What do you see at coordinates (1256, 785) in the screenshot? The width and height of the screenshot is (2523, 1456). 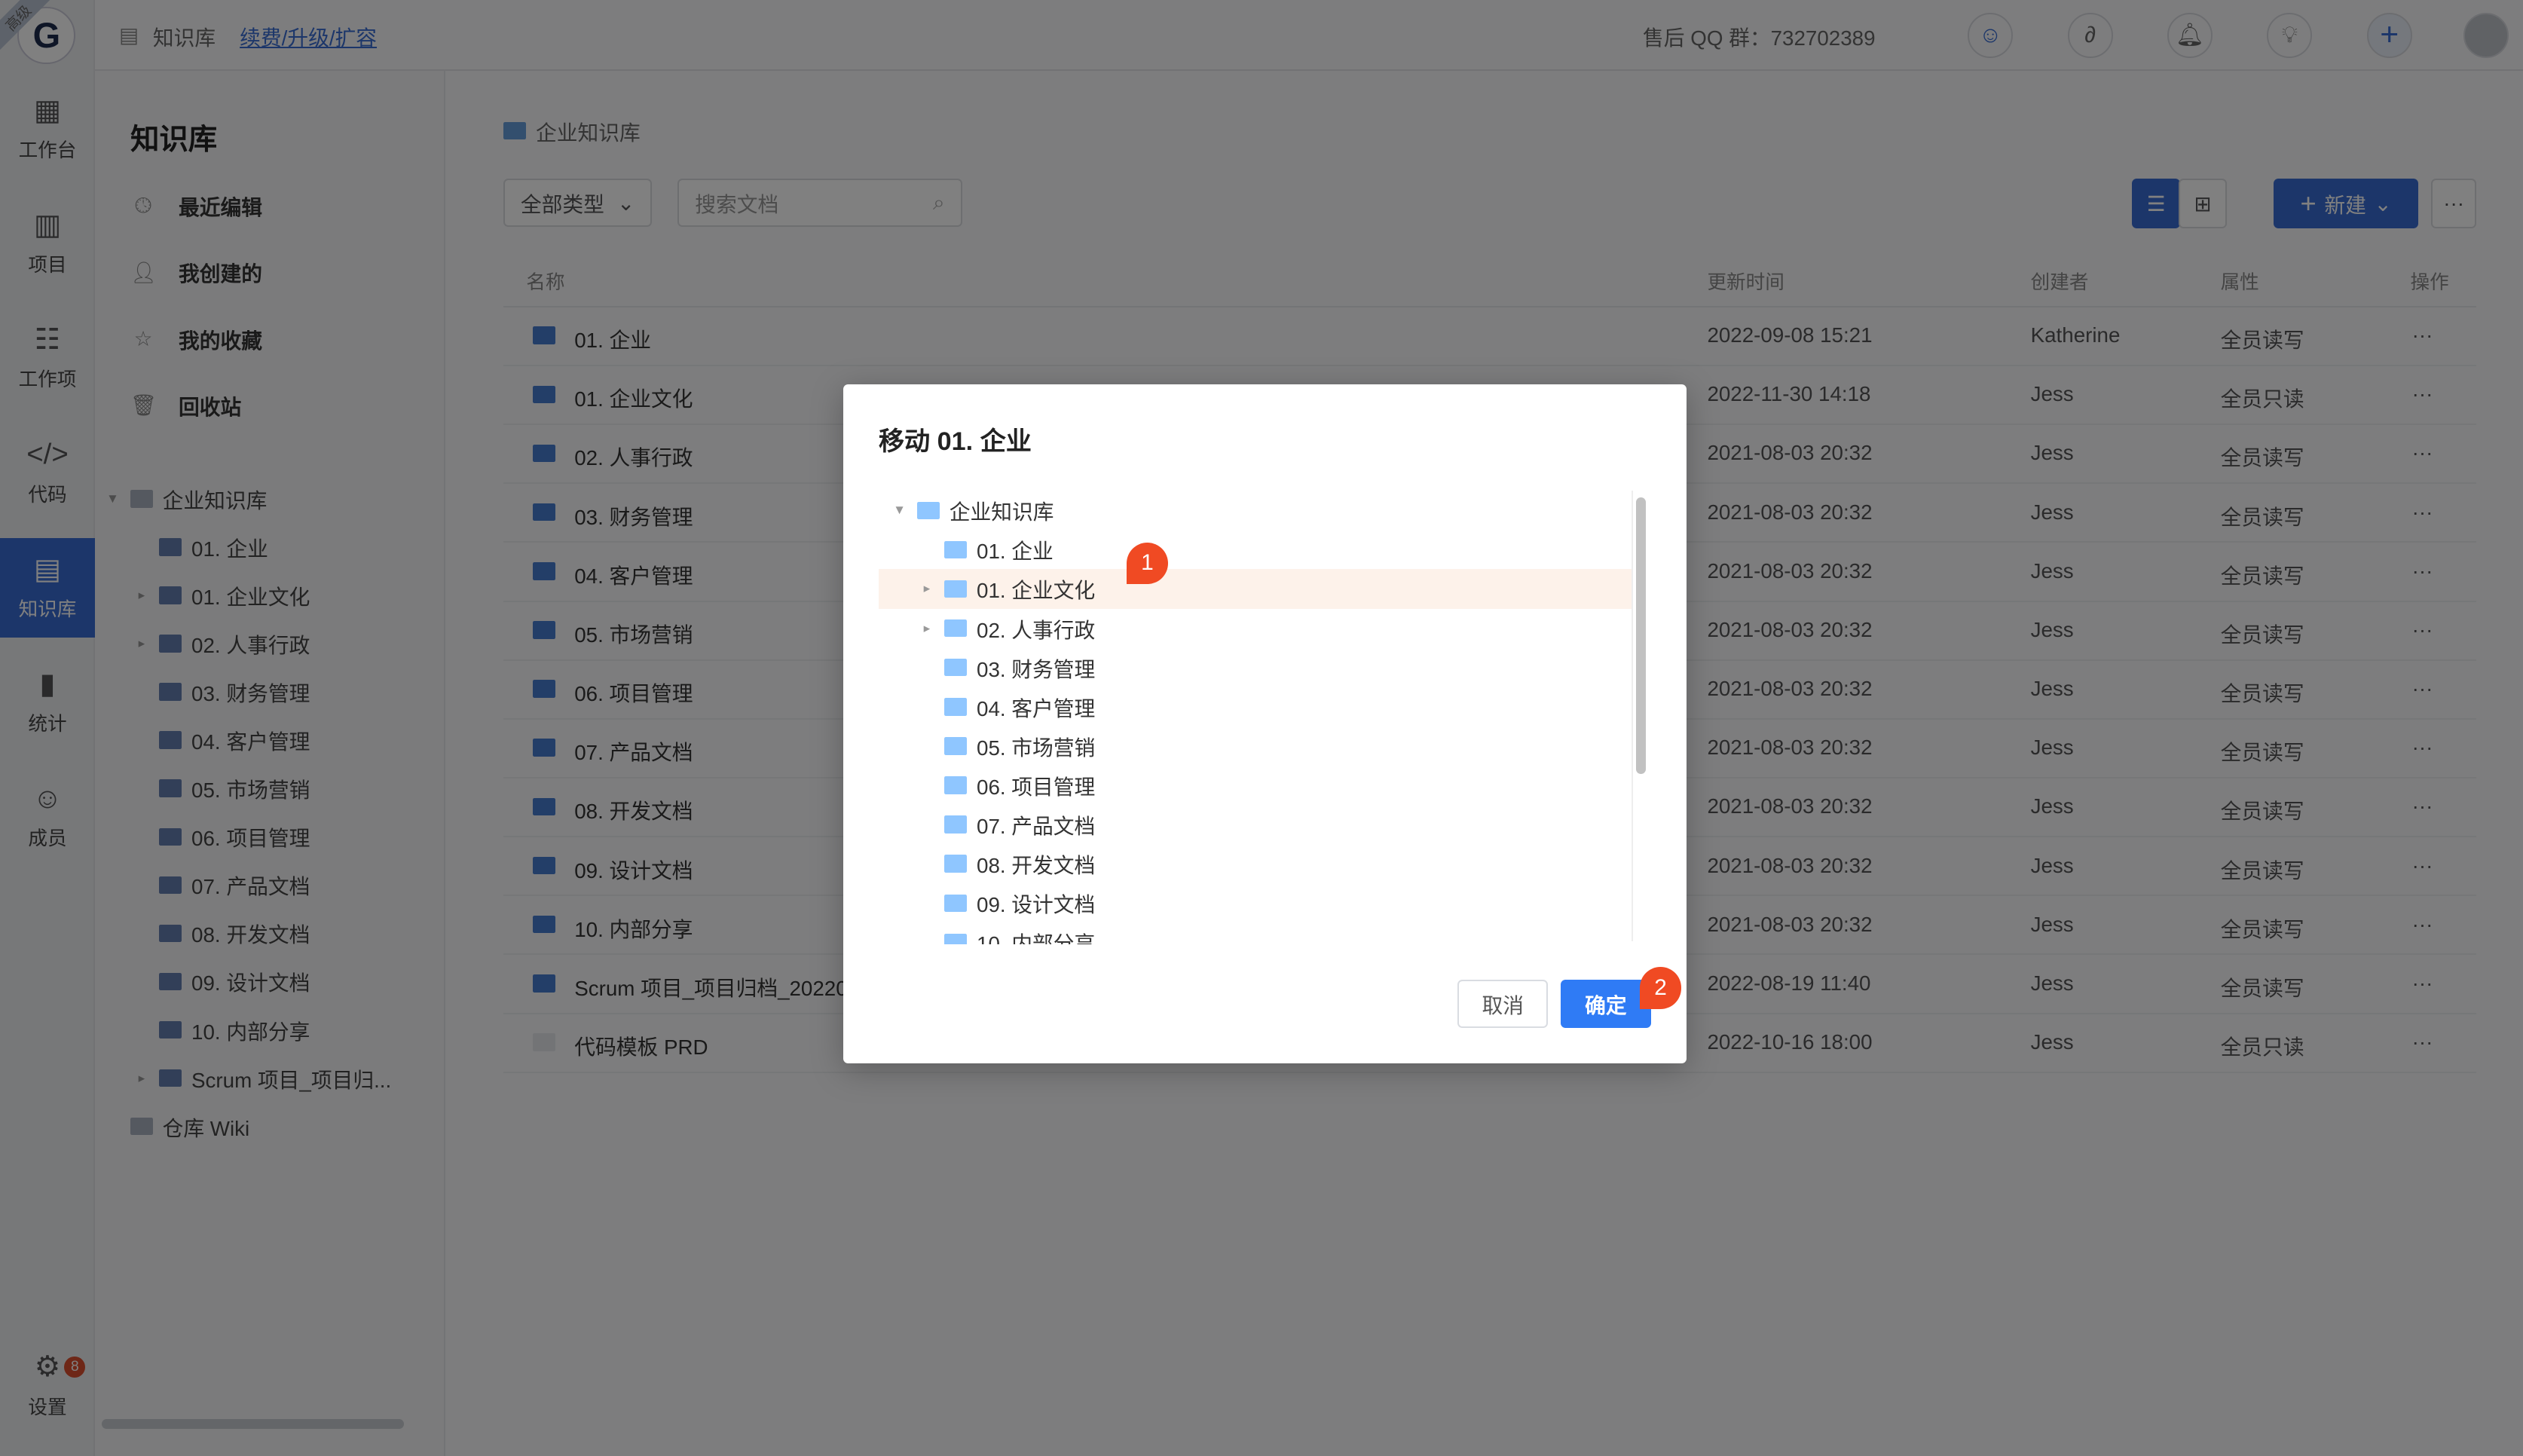 I see `tree-item: 06. 项目管理` at bounding box center [1256, 785].